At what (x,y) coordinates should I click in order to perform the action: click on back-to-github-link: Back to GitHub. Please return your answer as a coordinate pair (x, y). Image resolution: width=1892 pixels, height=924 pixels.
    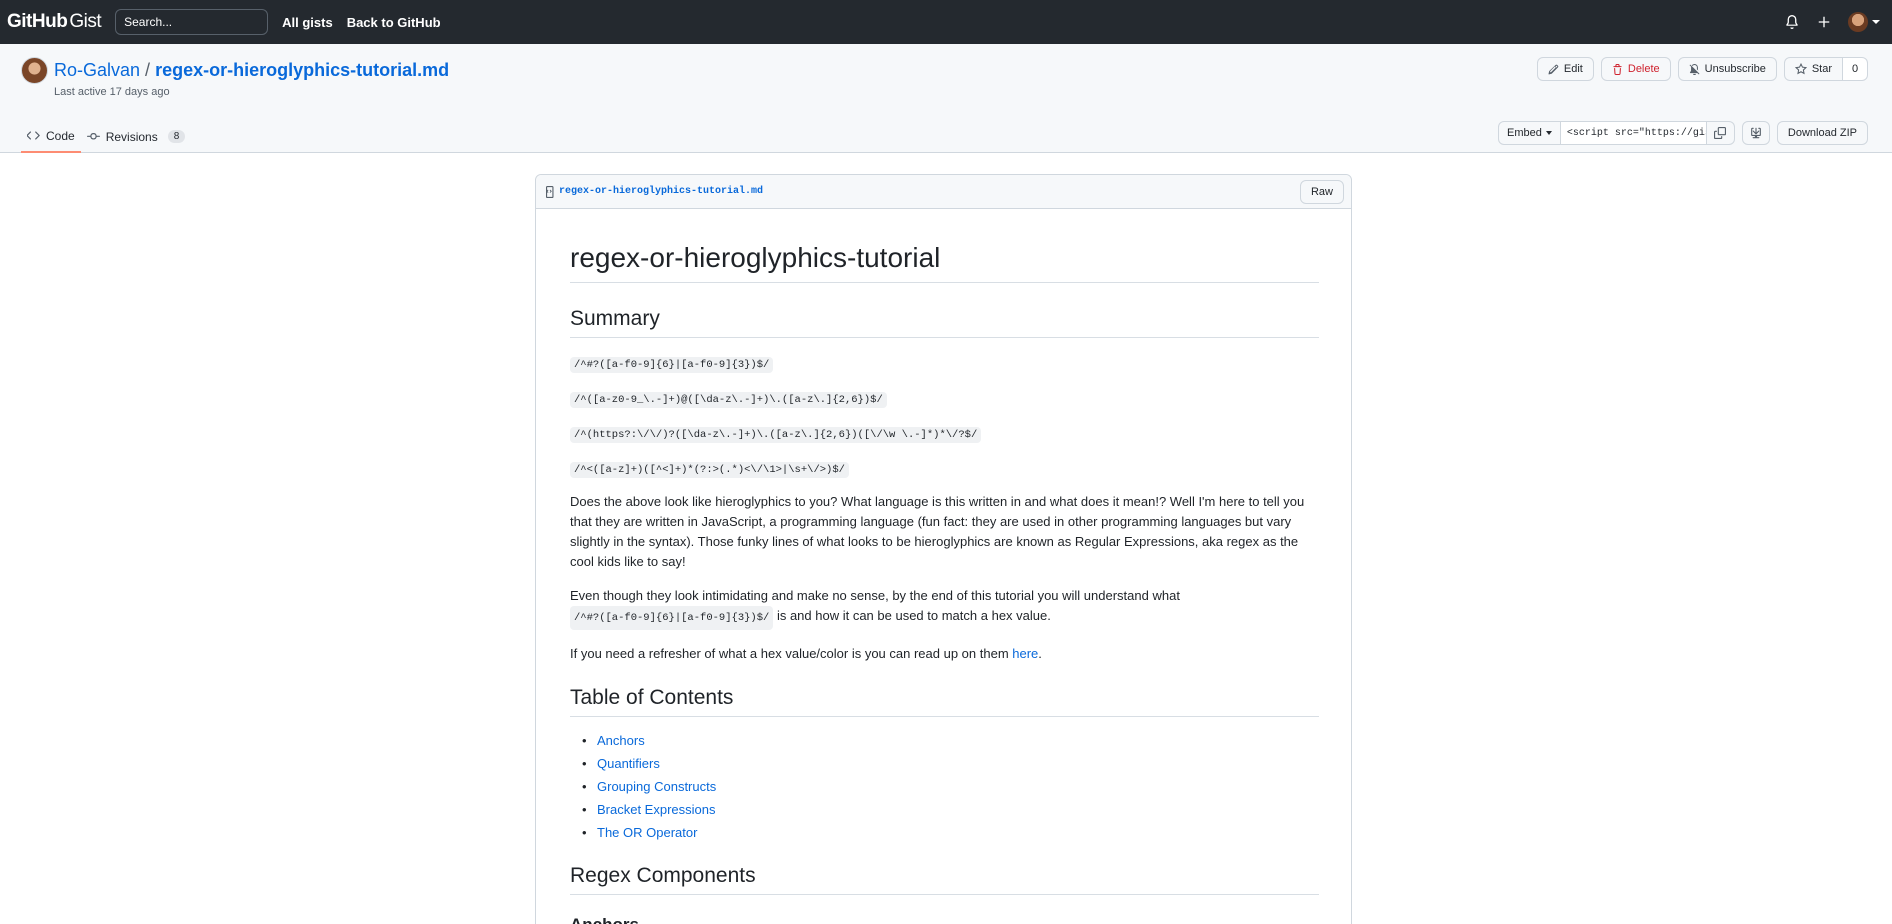
    Looking at the image, I should click on (394, 22).